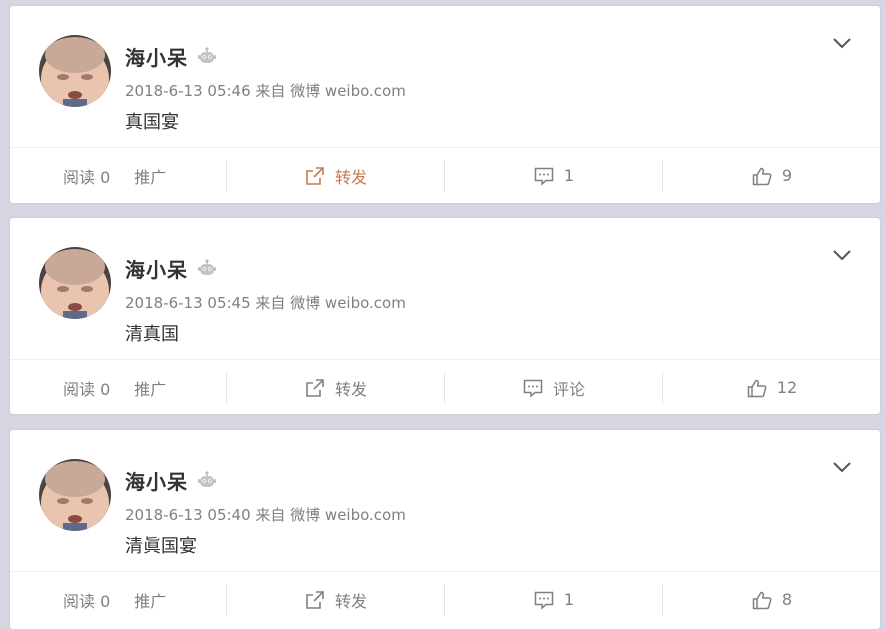 The height and width of the screenshot is (629, 886). I want to click on comment-label: 评论, so click(568, 389).